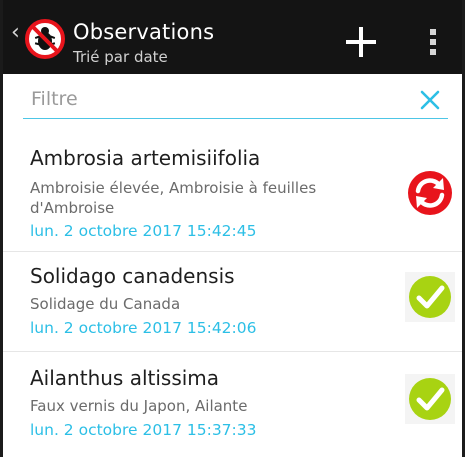 Image resolution: width=465 pixels, height=457 pixels. What do you see at coordinates (144, 32) in the screenshot?
I see `page-title: Observations` at bounding box center [144, 32].